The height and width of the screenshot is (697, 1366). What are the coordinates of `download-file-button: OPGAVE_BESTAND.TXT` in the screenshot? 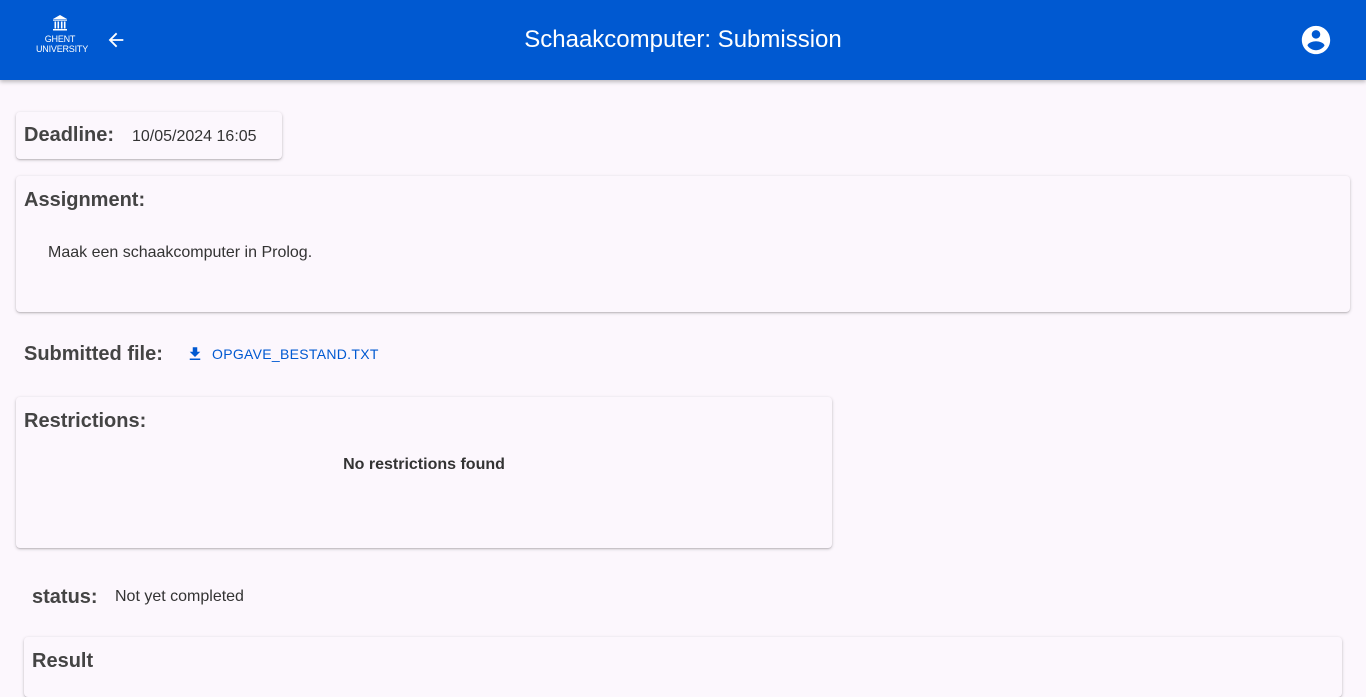 It's located at (282, 354).